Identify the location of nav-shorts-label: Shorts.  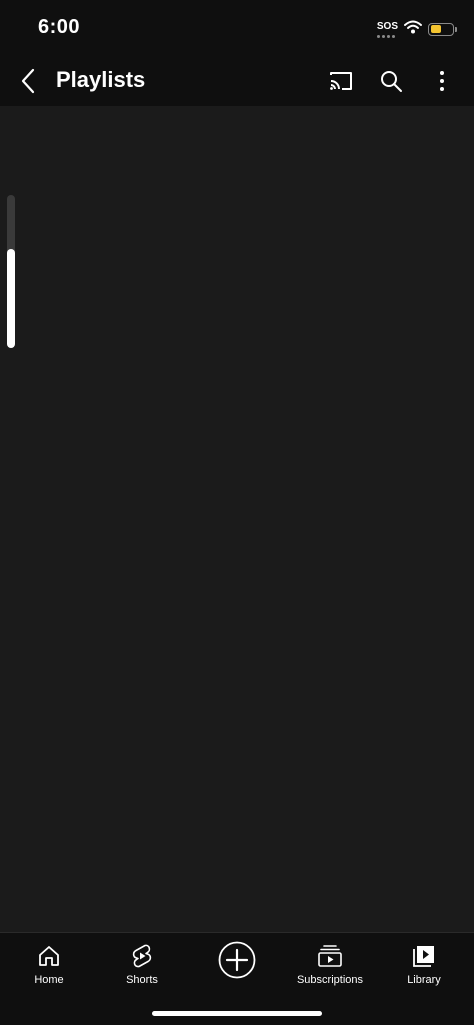
(142, 980).